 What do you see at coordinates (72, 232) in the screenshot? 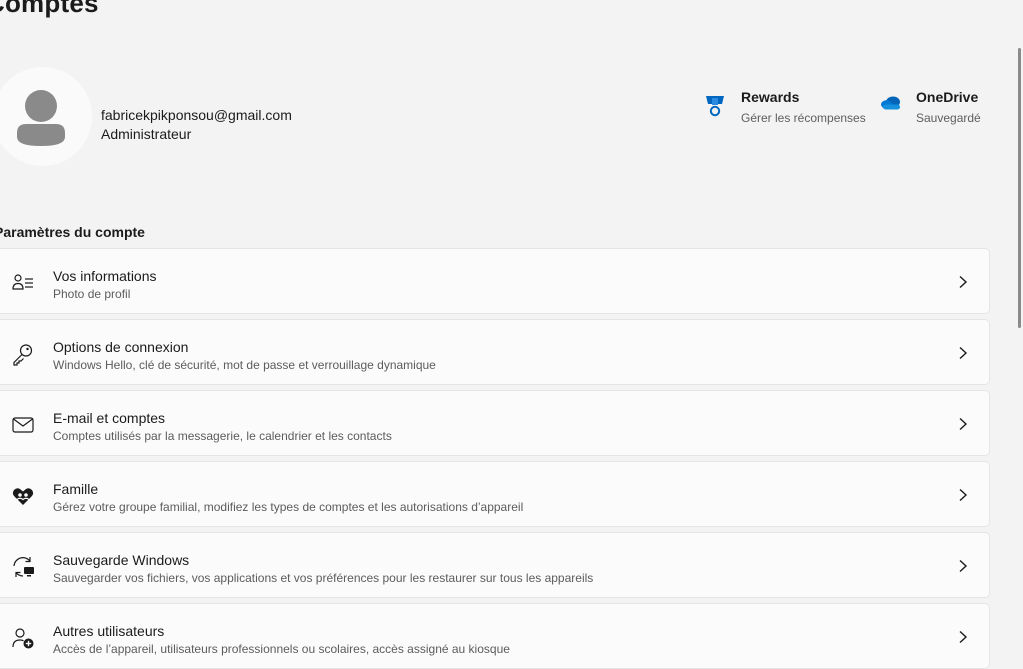
I see `section-title: Paramètres du compte` at bounding box center [72, 232].